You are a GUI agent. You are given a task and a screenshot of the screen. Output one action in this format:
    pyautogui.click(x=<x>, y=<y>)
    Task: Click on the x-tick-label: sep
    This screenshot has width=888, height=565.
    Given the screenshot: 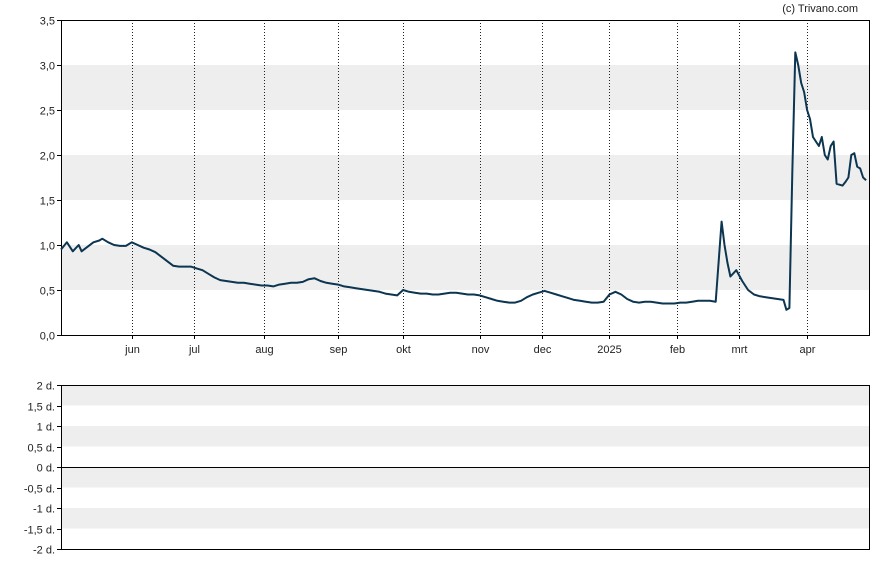 What is the action you would take?
    pyautogui.click(x=339, y=350)
    